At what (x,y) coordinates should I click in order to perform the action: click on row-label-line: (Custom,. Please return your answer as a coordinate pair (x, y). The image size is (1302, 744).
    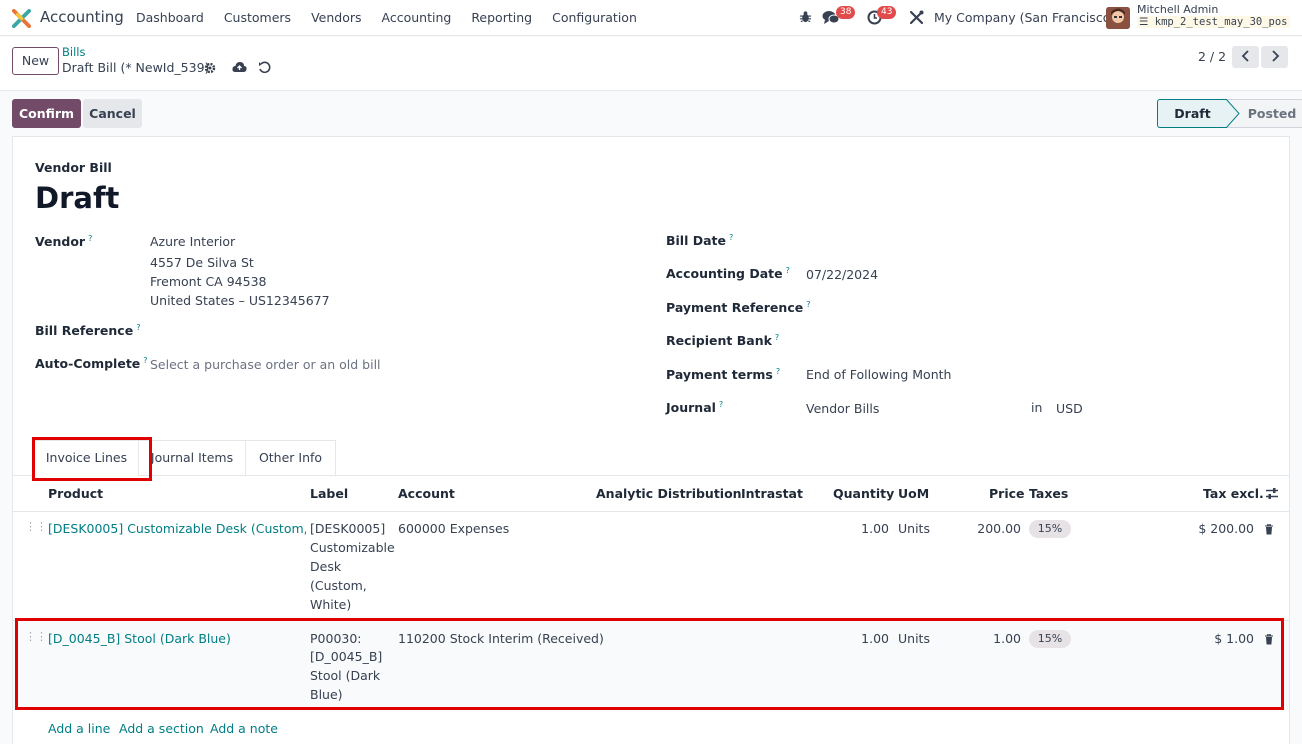
    Looking at the image, I should click on (338, 585).